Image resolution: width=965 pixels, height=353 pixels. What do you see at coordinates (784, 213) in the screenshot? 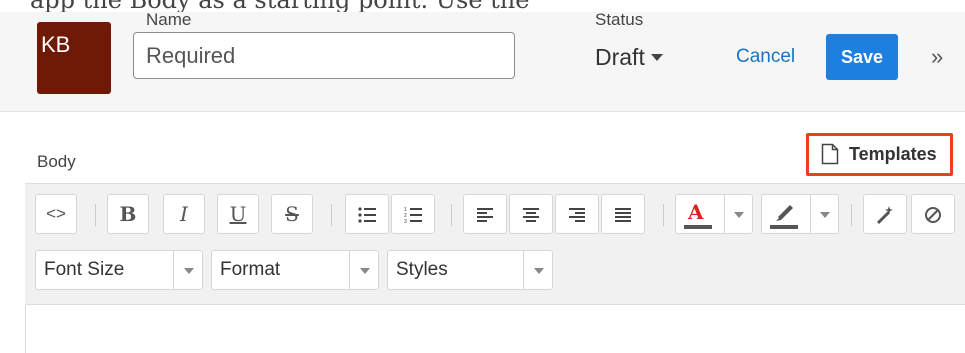
I see `highlighter-icon` at bounding box center [784, 213].